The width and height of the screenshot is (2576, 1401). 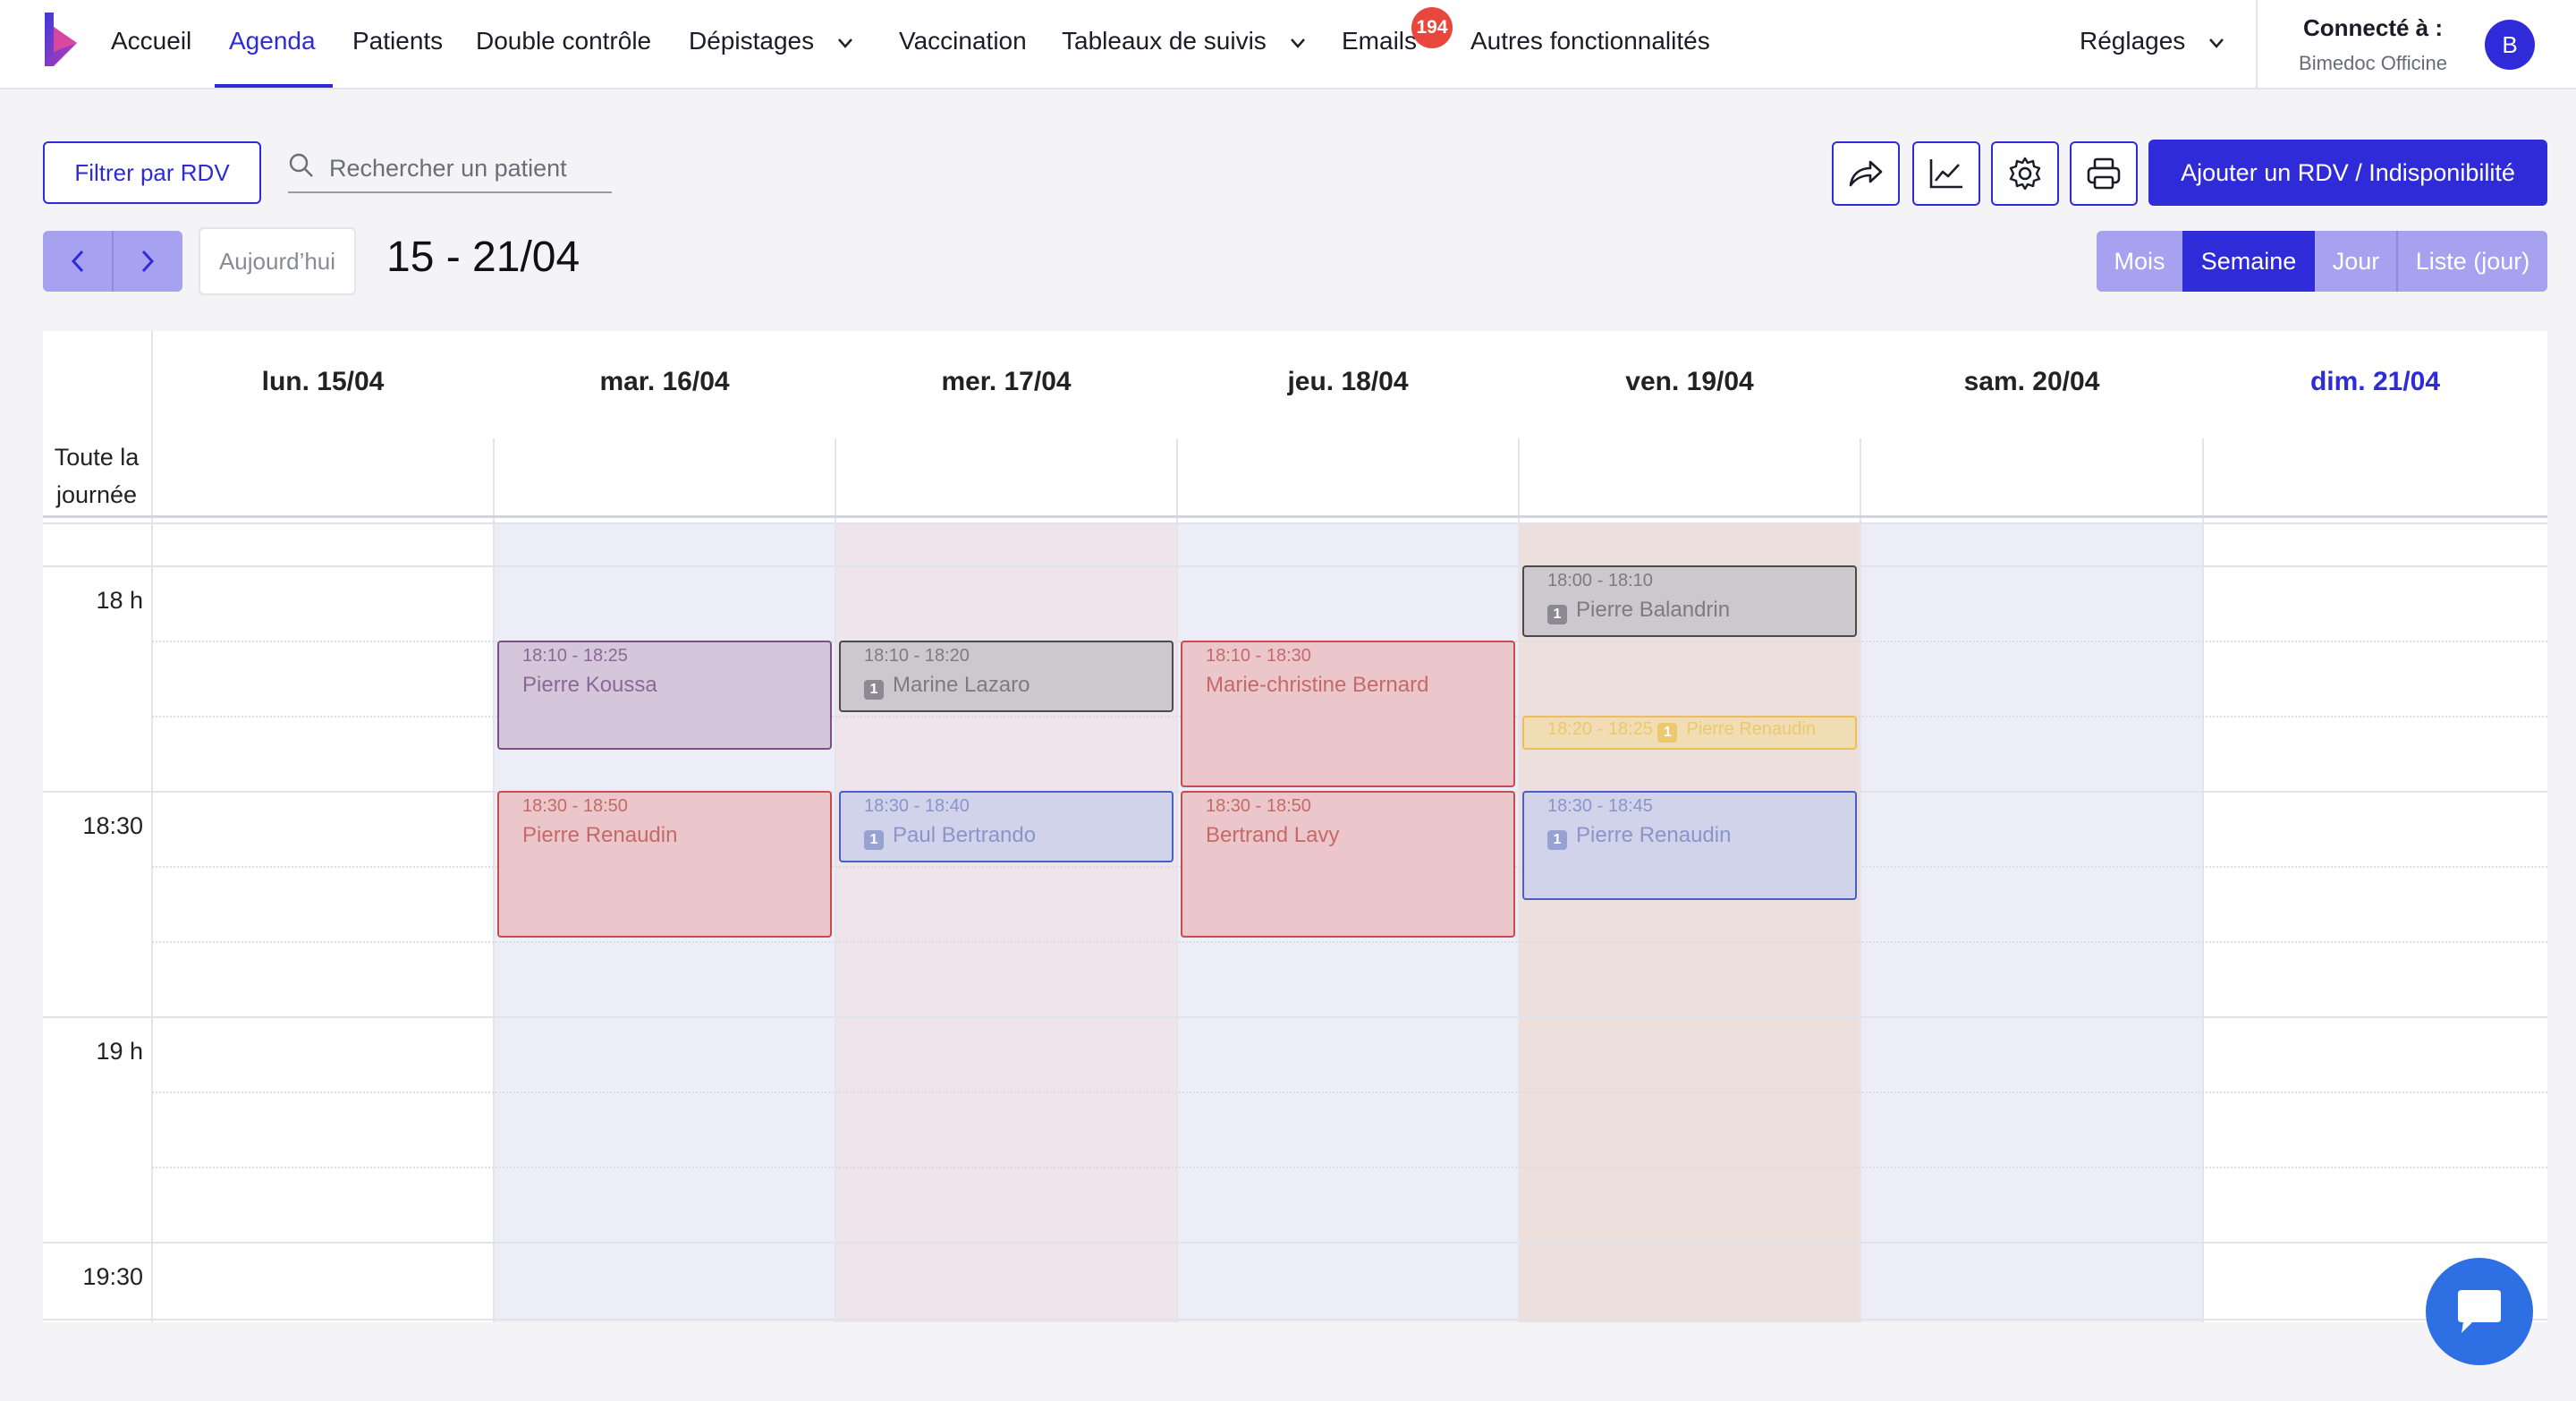 I want to click on nav-autres-fonctionnalites: Autres fonctionnalités, so click(x=1590, y=41).